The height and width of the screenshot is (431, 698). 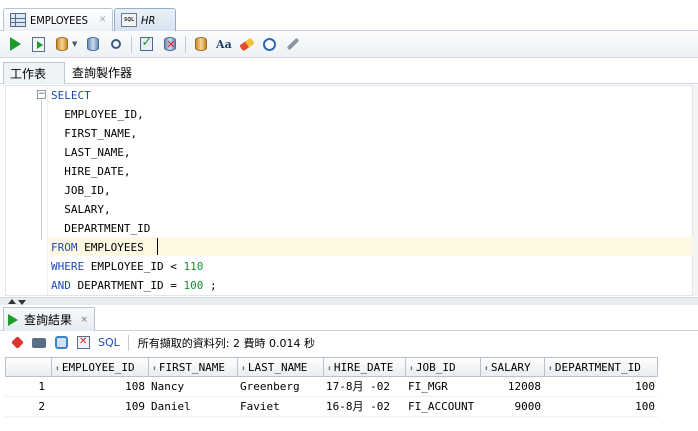 I want to click on row-number-header, so click(x=28, y=367).